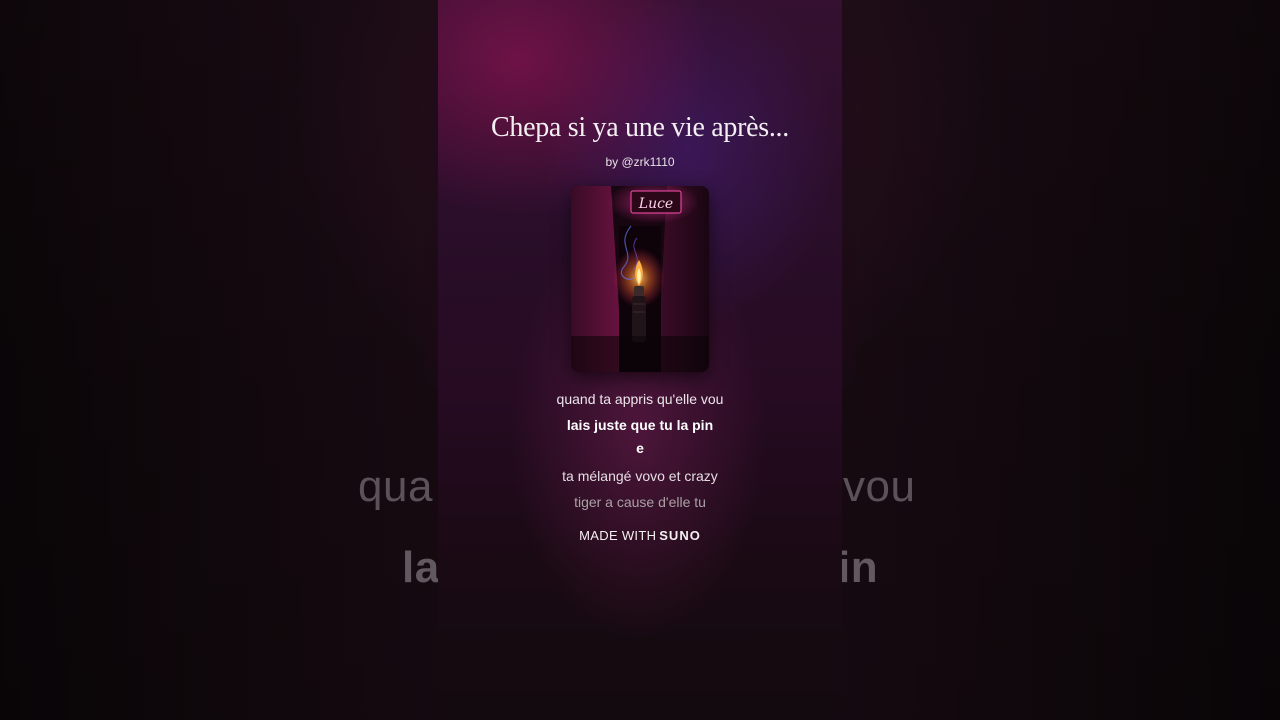 The height and width of the screenshot is (720, 1280). Describe the element at coordinates (655, 204) in the screenshot. I see `cover-neon-sign: Luce` at that location.